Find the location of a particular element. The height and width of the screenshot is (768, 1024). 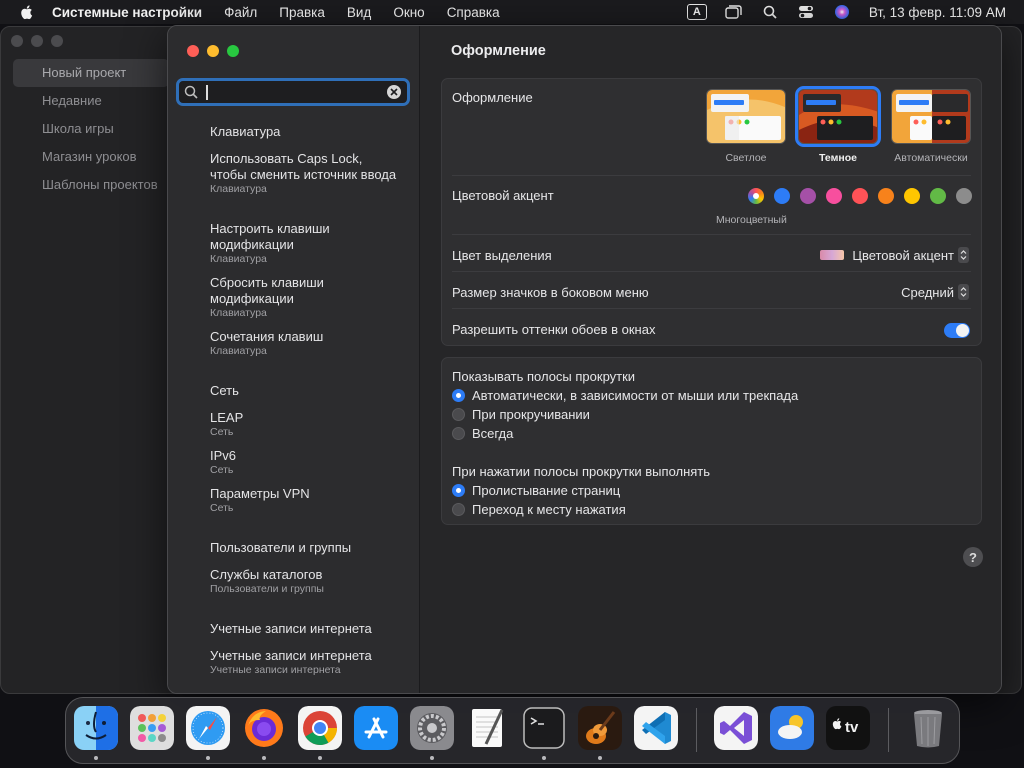

weather-icon is located at coordinates (792, 728).